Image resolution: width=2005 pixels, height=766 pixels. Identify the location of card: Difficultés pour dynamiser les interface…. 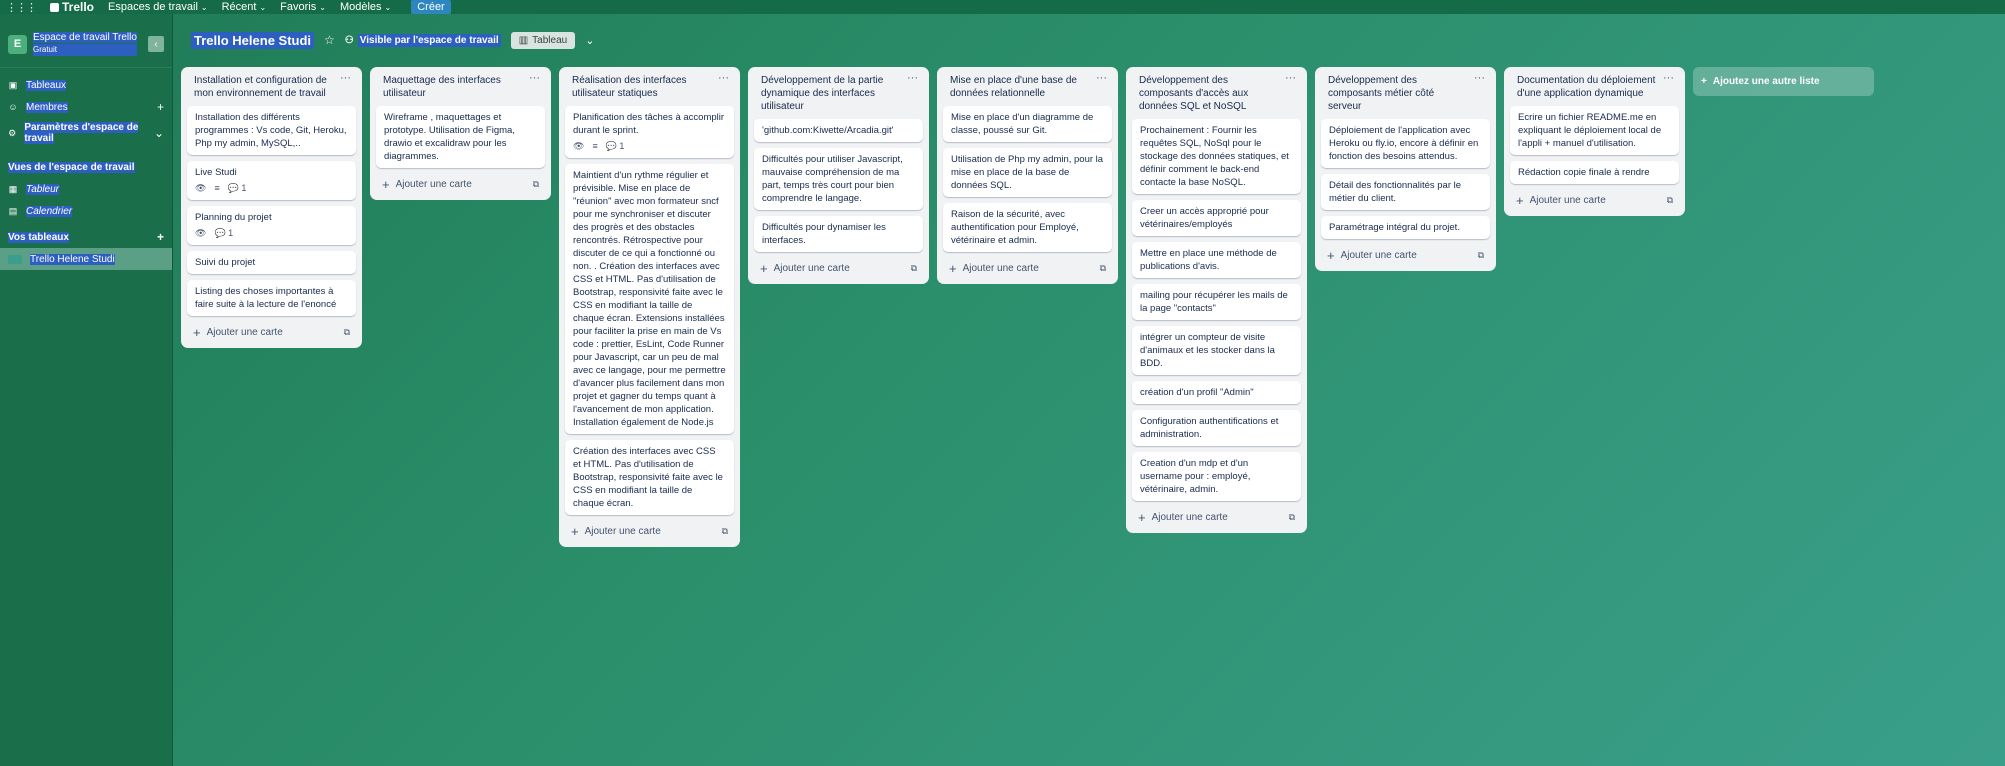
(838, 234).